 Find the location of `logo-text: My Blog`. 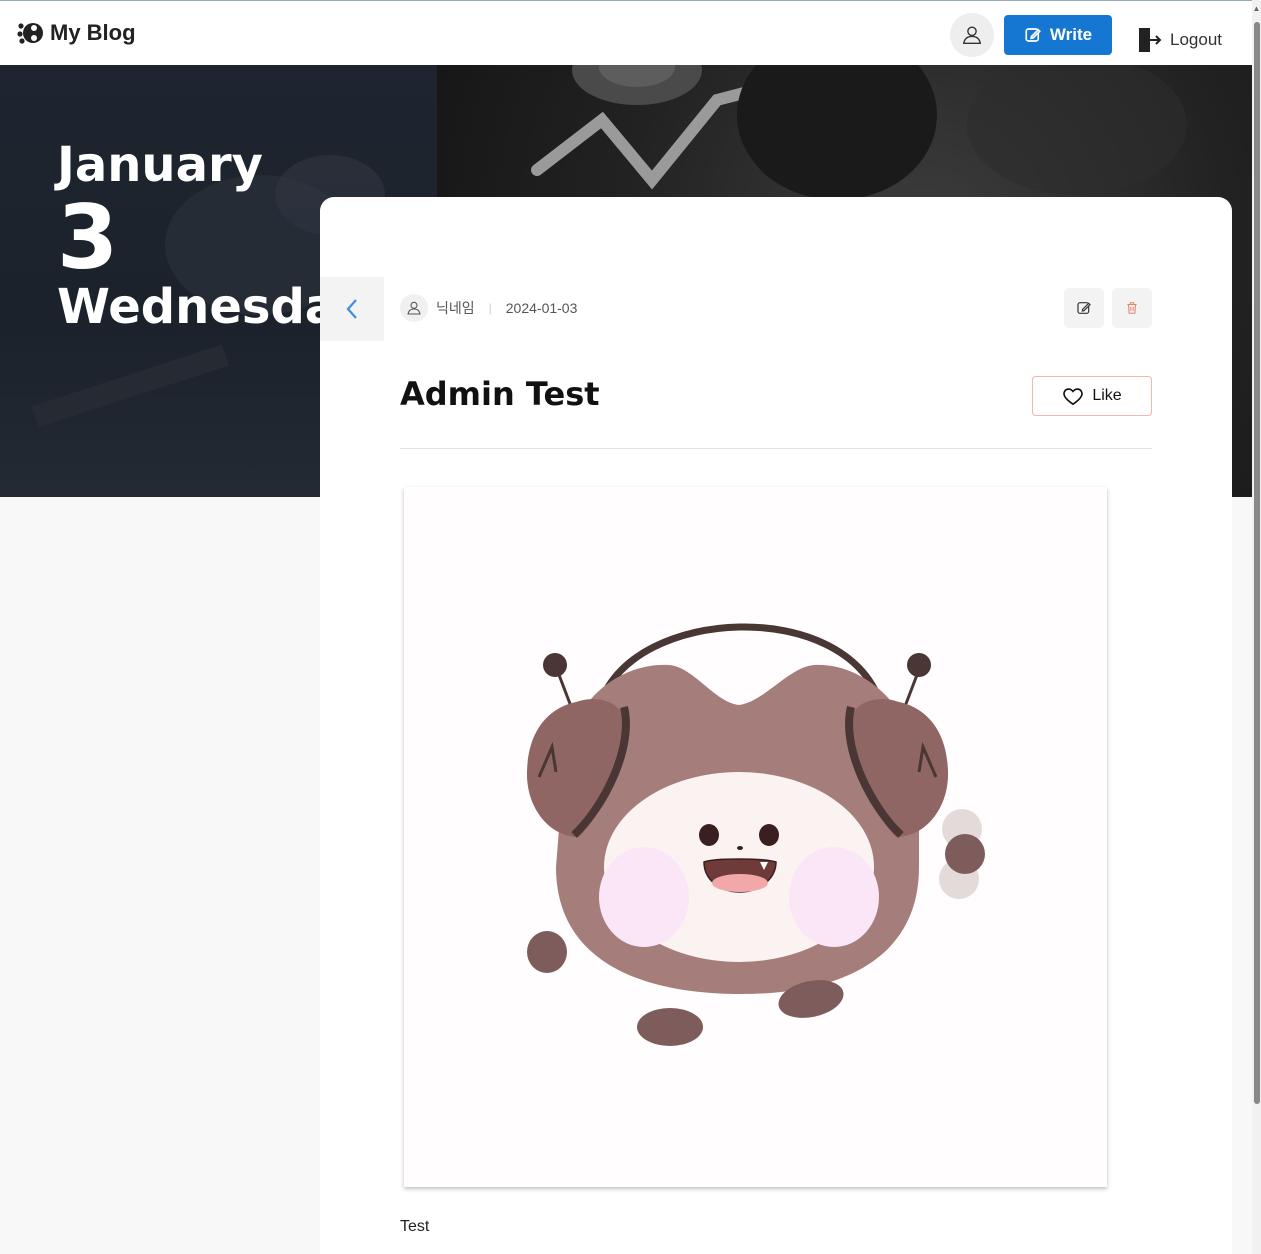

logo-text: My Blog is located at coordinates (93, 32).